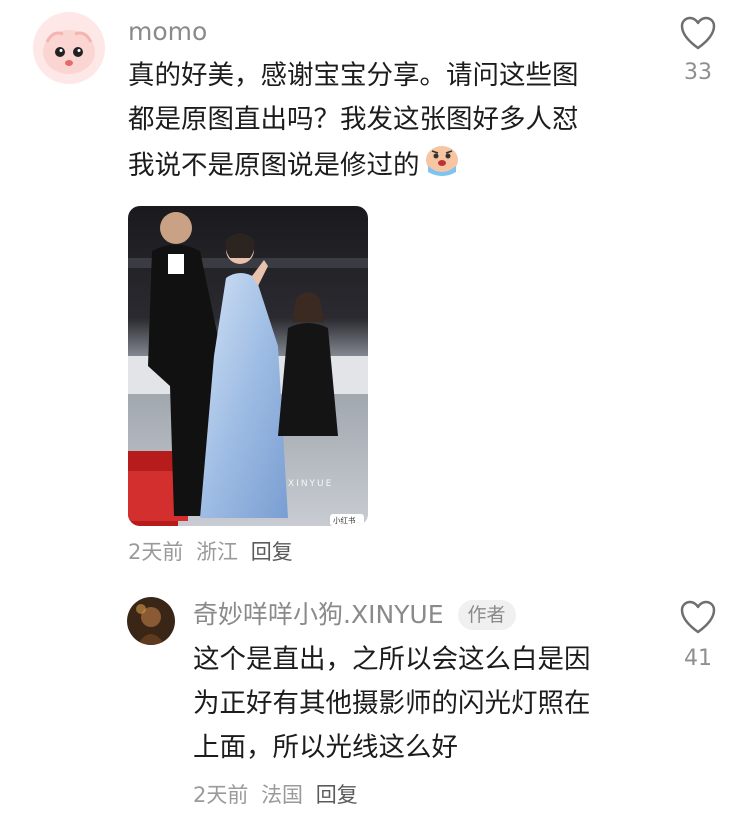 Image resolution: width=750 pixels, height=816 pixels. I want to click on crying-face-emoji-icon, so click(442, 166).